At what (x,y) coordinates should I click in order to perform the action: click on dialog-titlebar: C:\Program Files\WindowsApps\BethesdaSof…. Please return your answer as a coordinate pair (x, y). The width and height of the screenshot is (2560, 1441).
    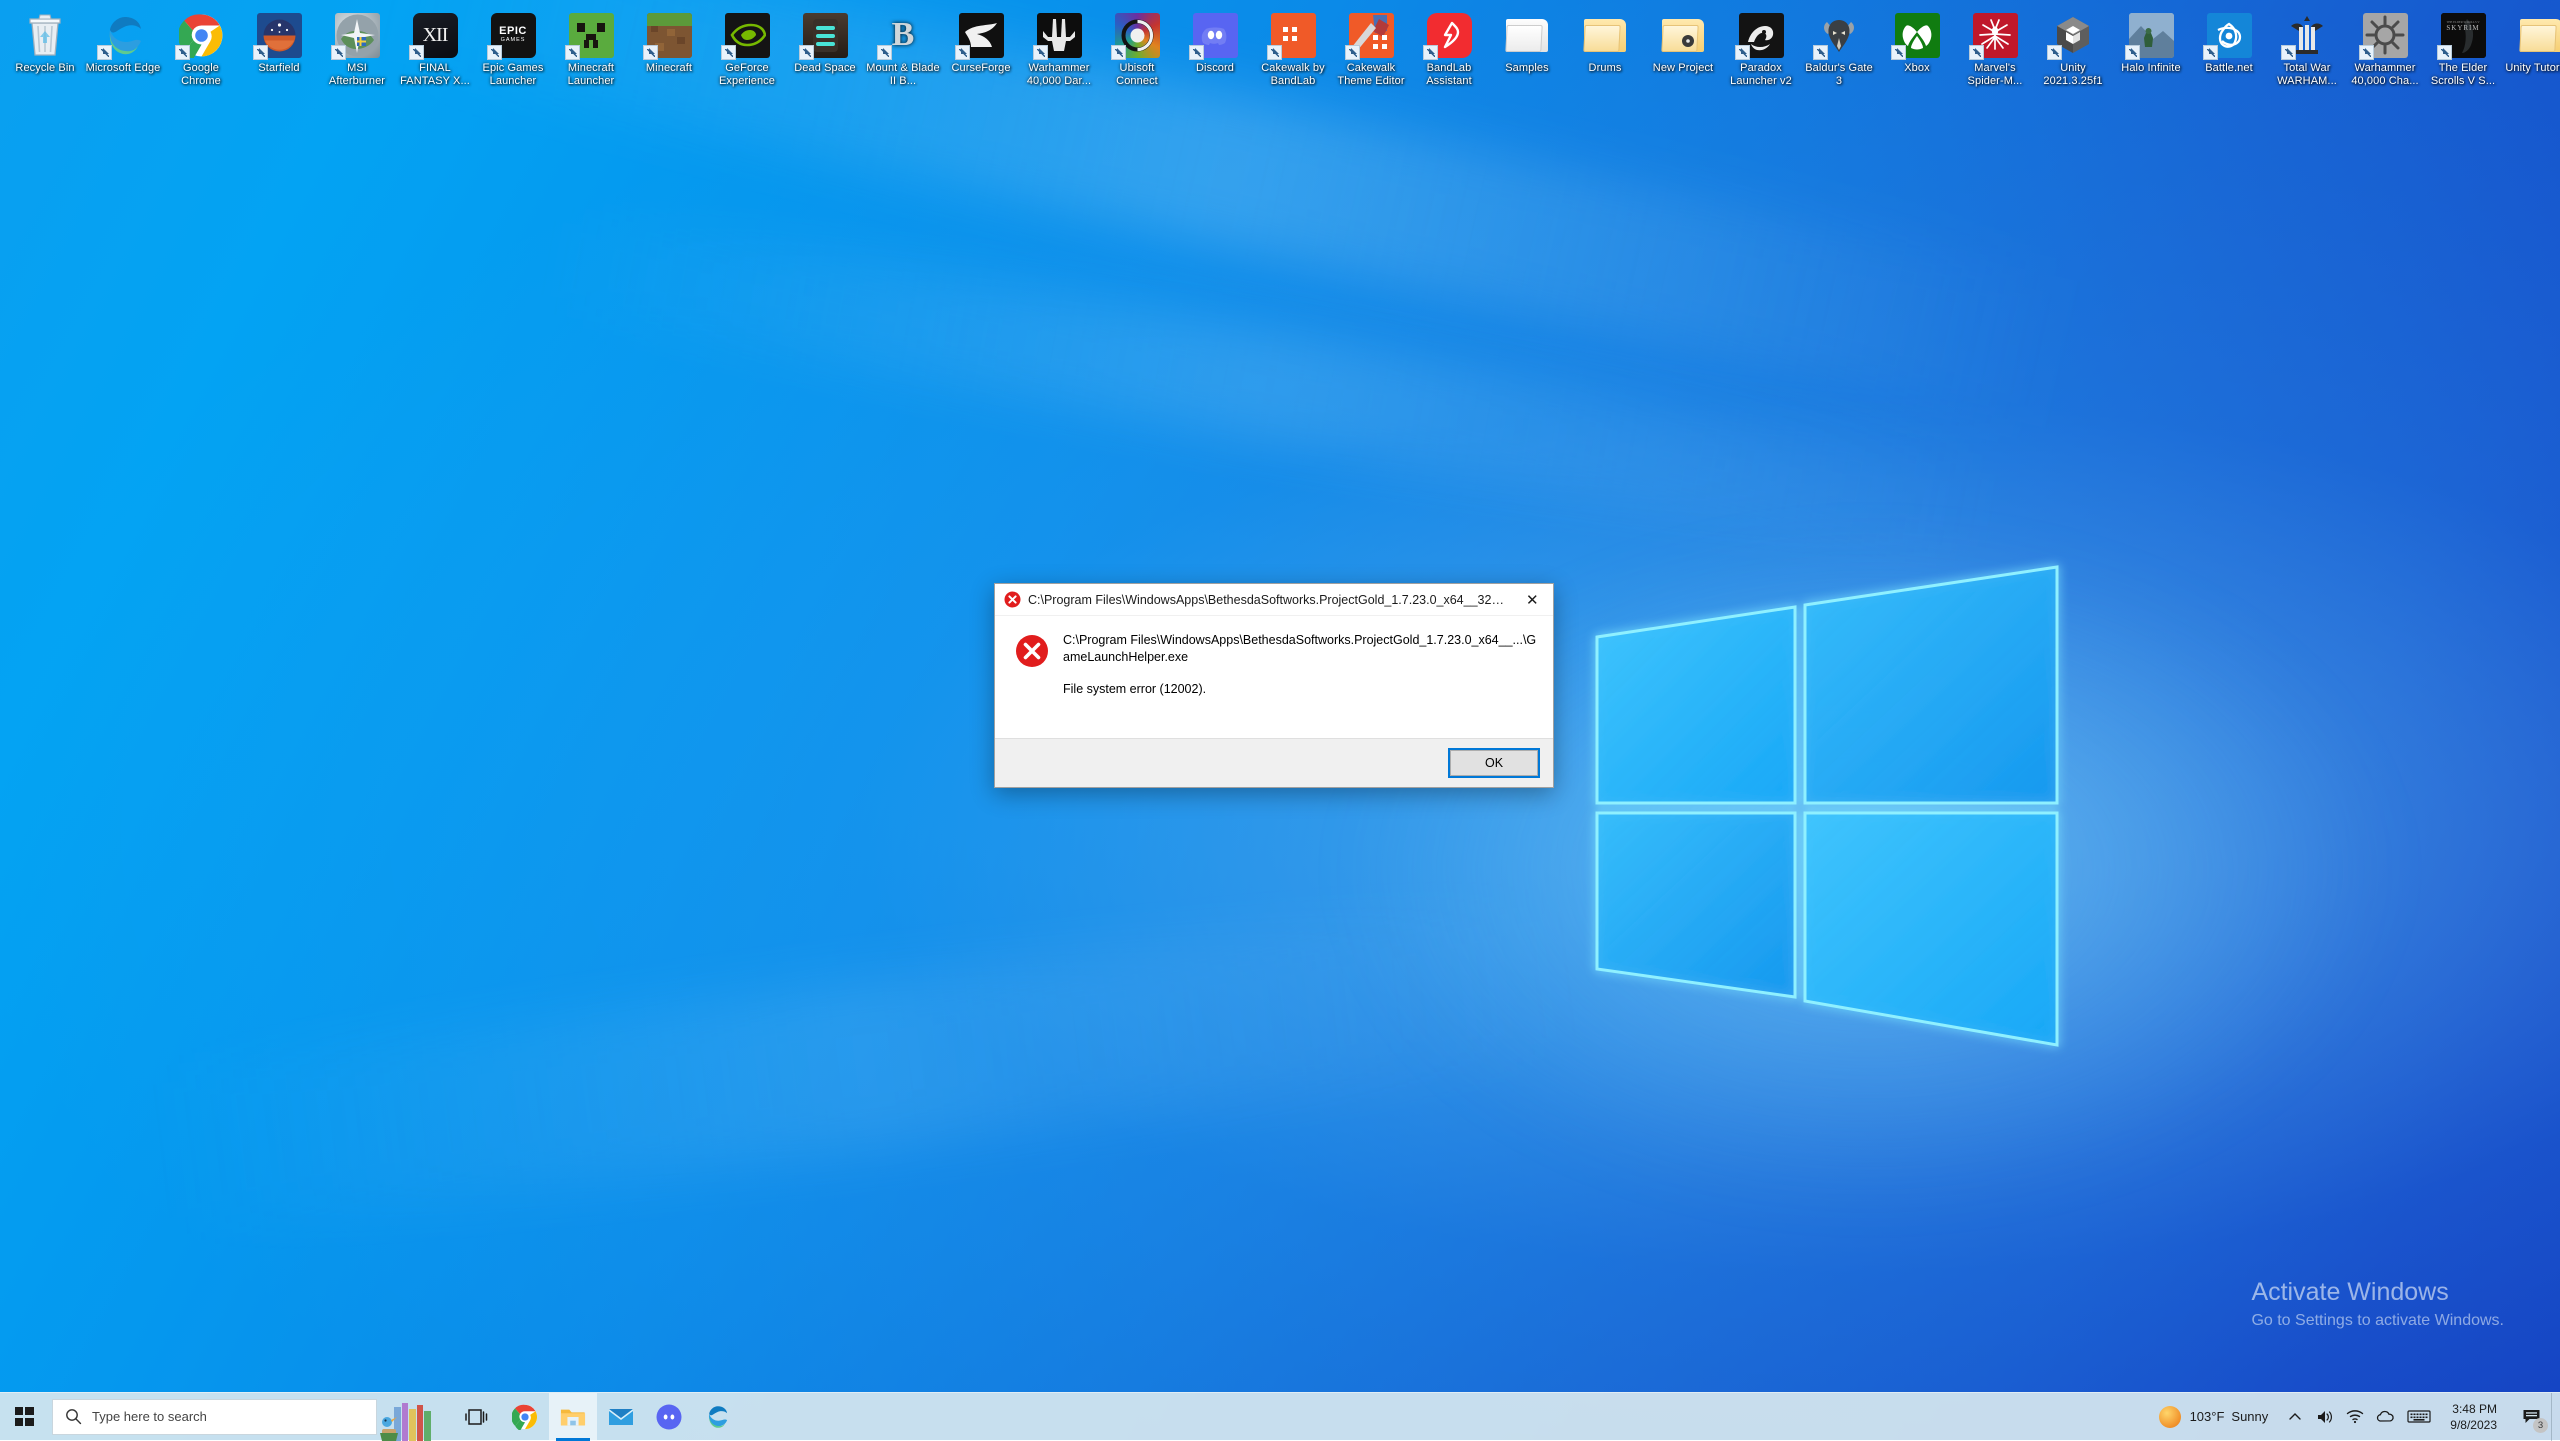
    Looking at the image, I should click on (1274, 600).